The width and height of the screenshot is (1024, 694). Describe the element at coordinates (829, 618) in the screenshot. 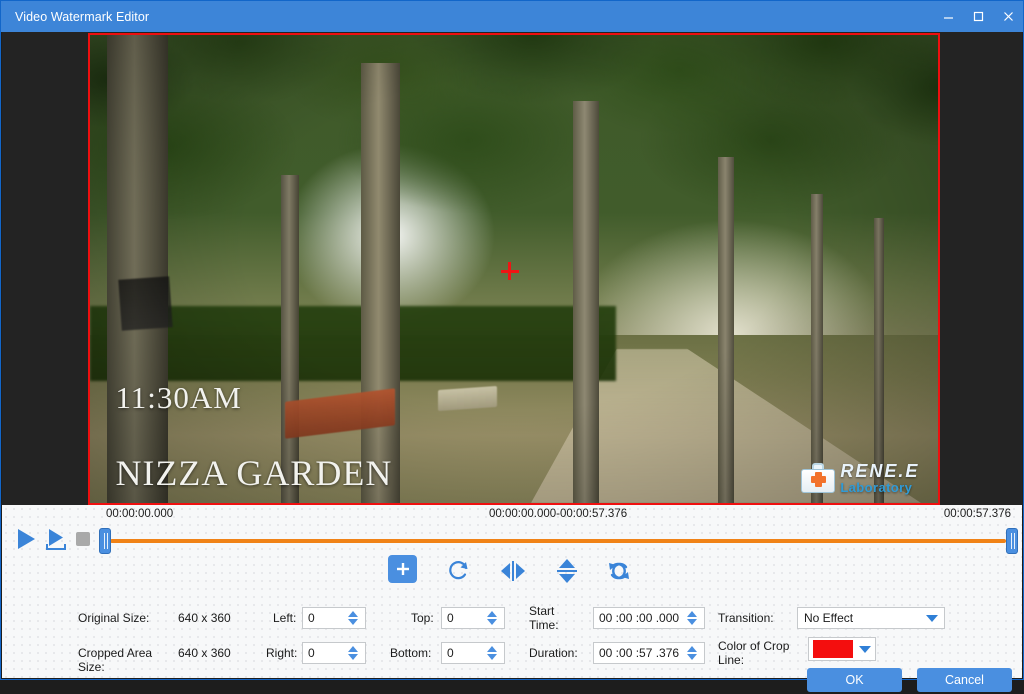

I see `transition-value: No Effect` at that location.